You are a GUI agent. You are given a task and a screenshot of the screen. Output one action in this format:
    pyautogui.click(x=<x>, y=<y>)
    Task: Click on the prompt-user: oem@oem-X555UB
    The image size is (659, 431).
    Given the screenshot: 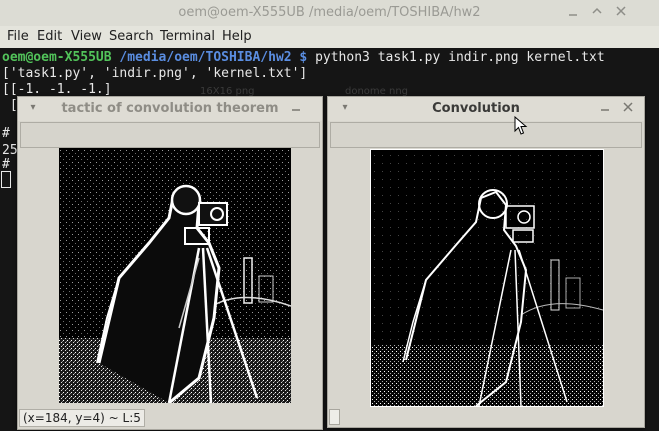 What is the action you would take?
    pyautogui.click(x=57, y=57)
    